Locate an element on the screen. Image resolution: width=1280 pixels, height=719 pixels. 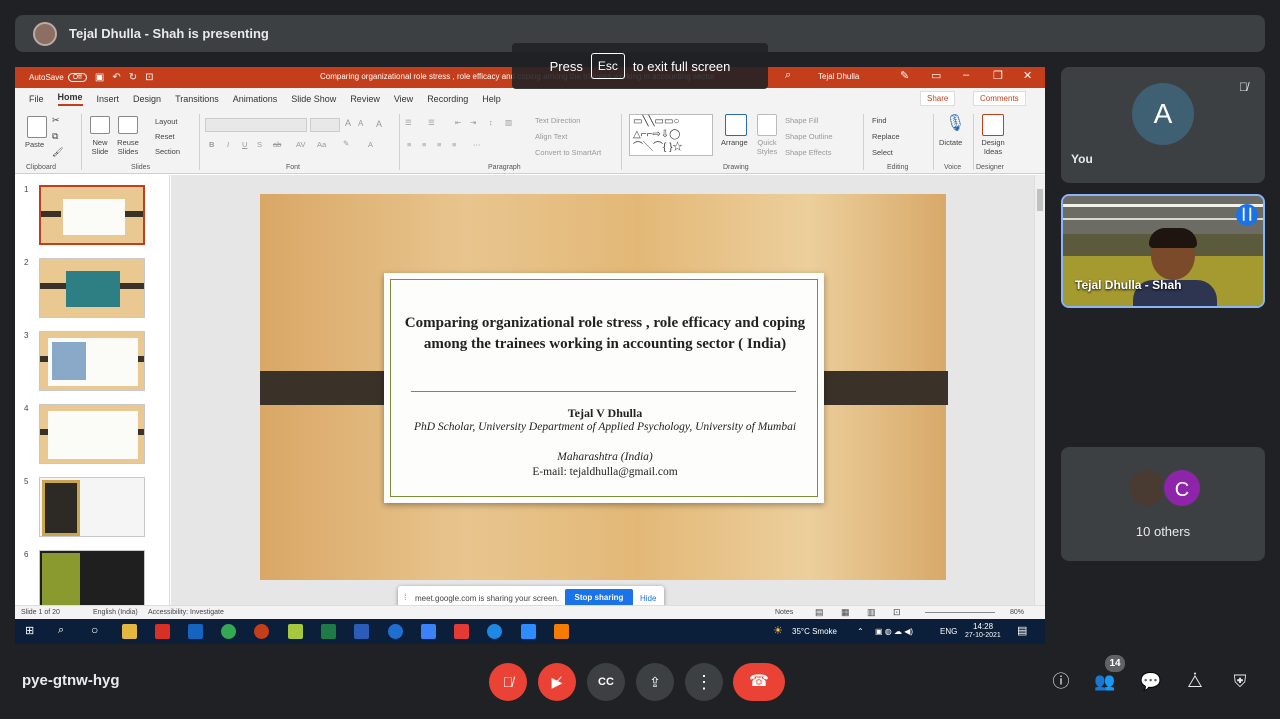
paste-label: Paste is located at coordinates (34, 144).